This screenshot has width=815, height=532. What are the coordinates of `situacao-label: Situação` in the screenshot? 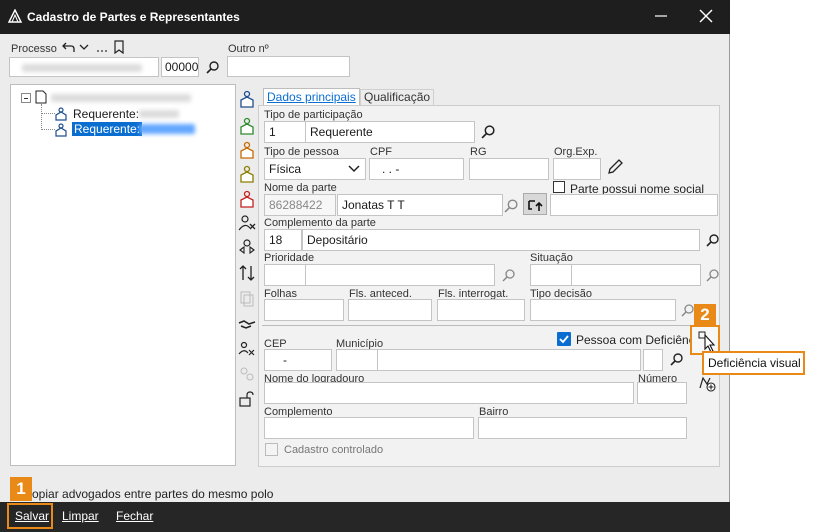 It's located at (551, 258).